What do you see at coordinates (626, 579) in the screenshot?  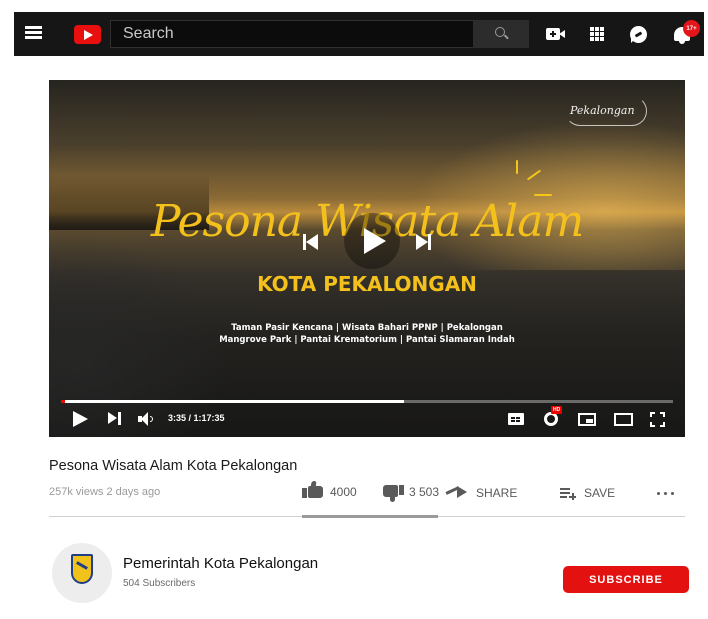 I see `subscribe-button: SUBSCRIBE` at bounding box center [626, 579].